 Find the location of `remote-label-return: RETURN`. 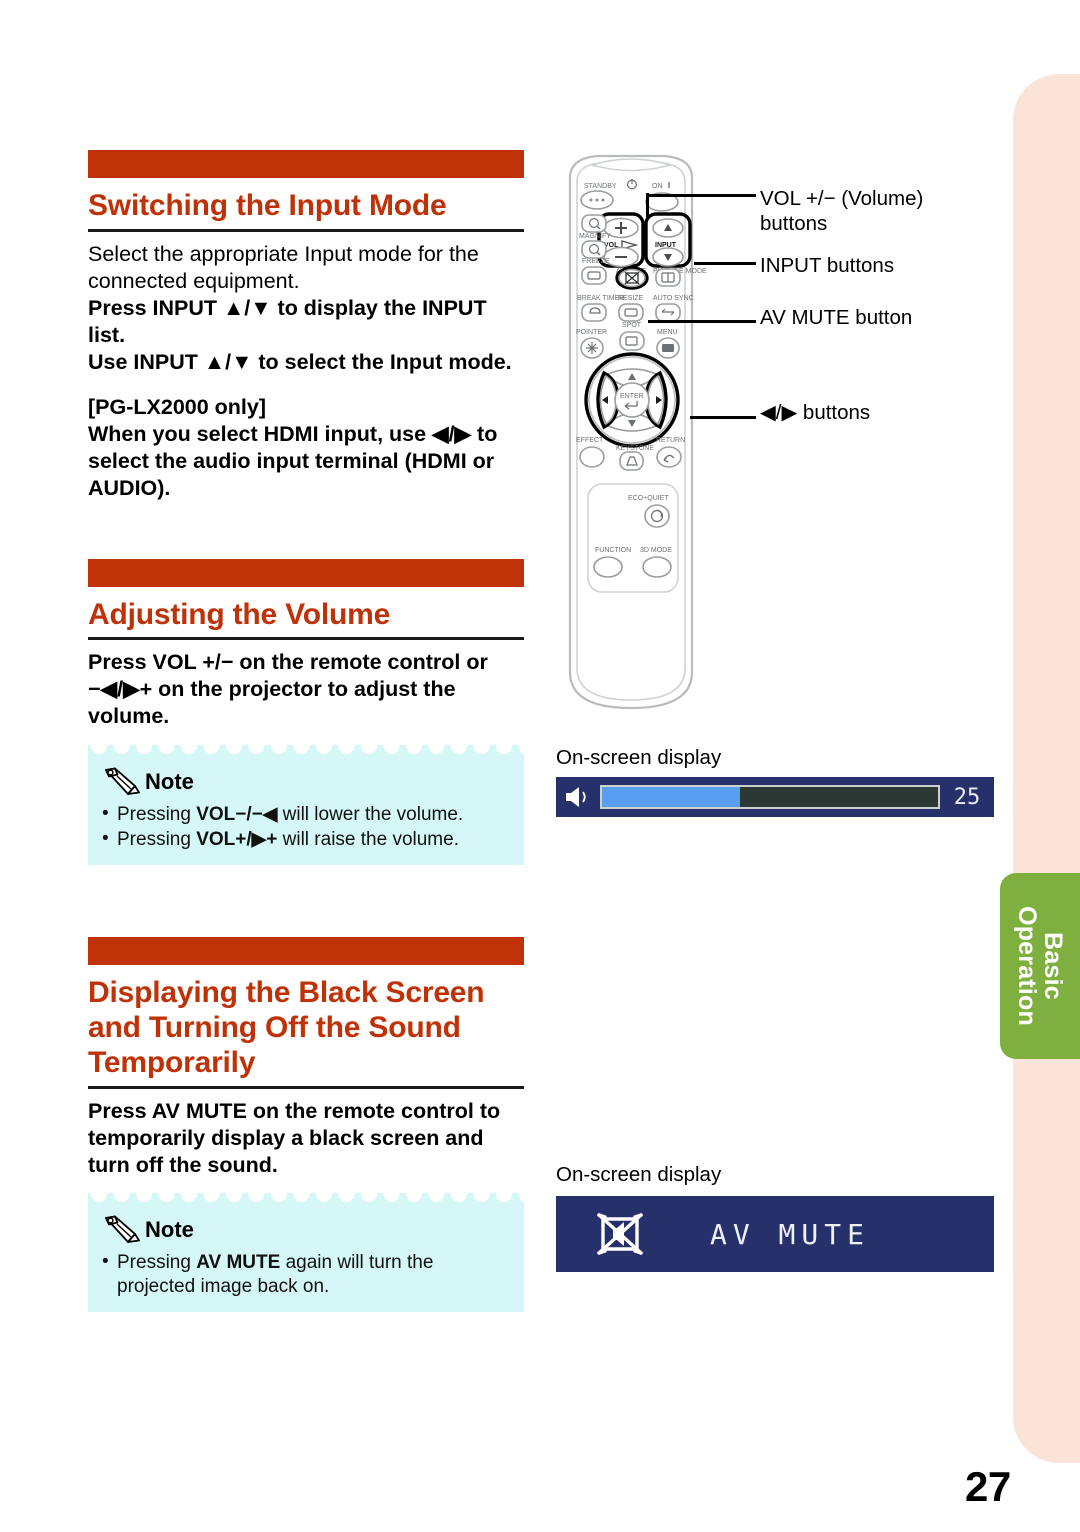

remote-label-return: RETURN is located at coordinates (670, 440).